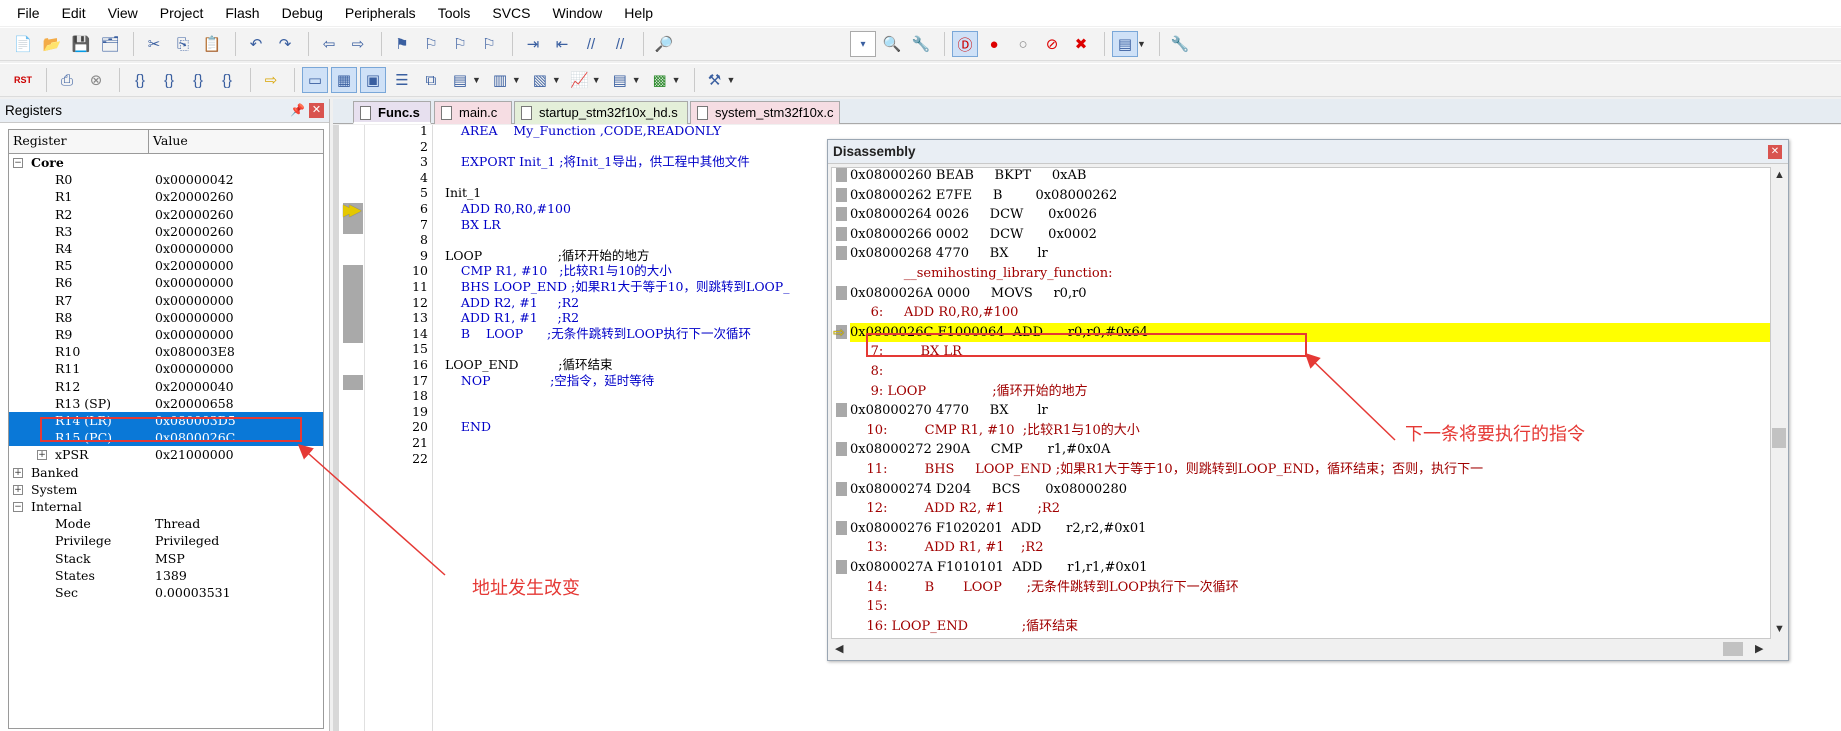 The width and height of the screenshot is (1841, 731). Describe the element at coordinates (1495, 434) in the screenshot. I see `annotation-next-instruction: 下一条将要执行的指令` at that location.